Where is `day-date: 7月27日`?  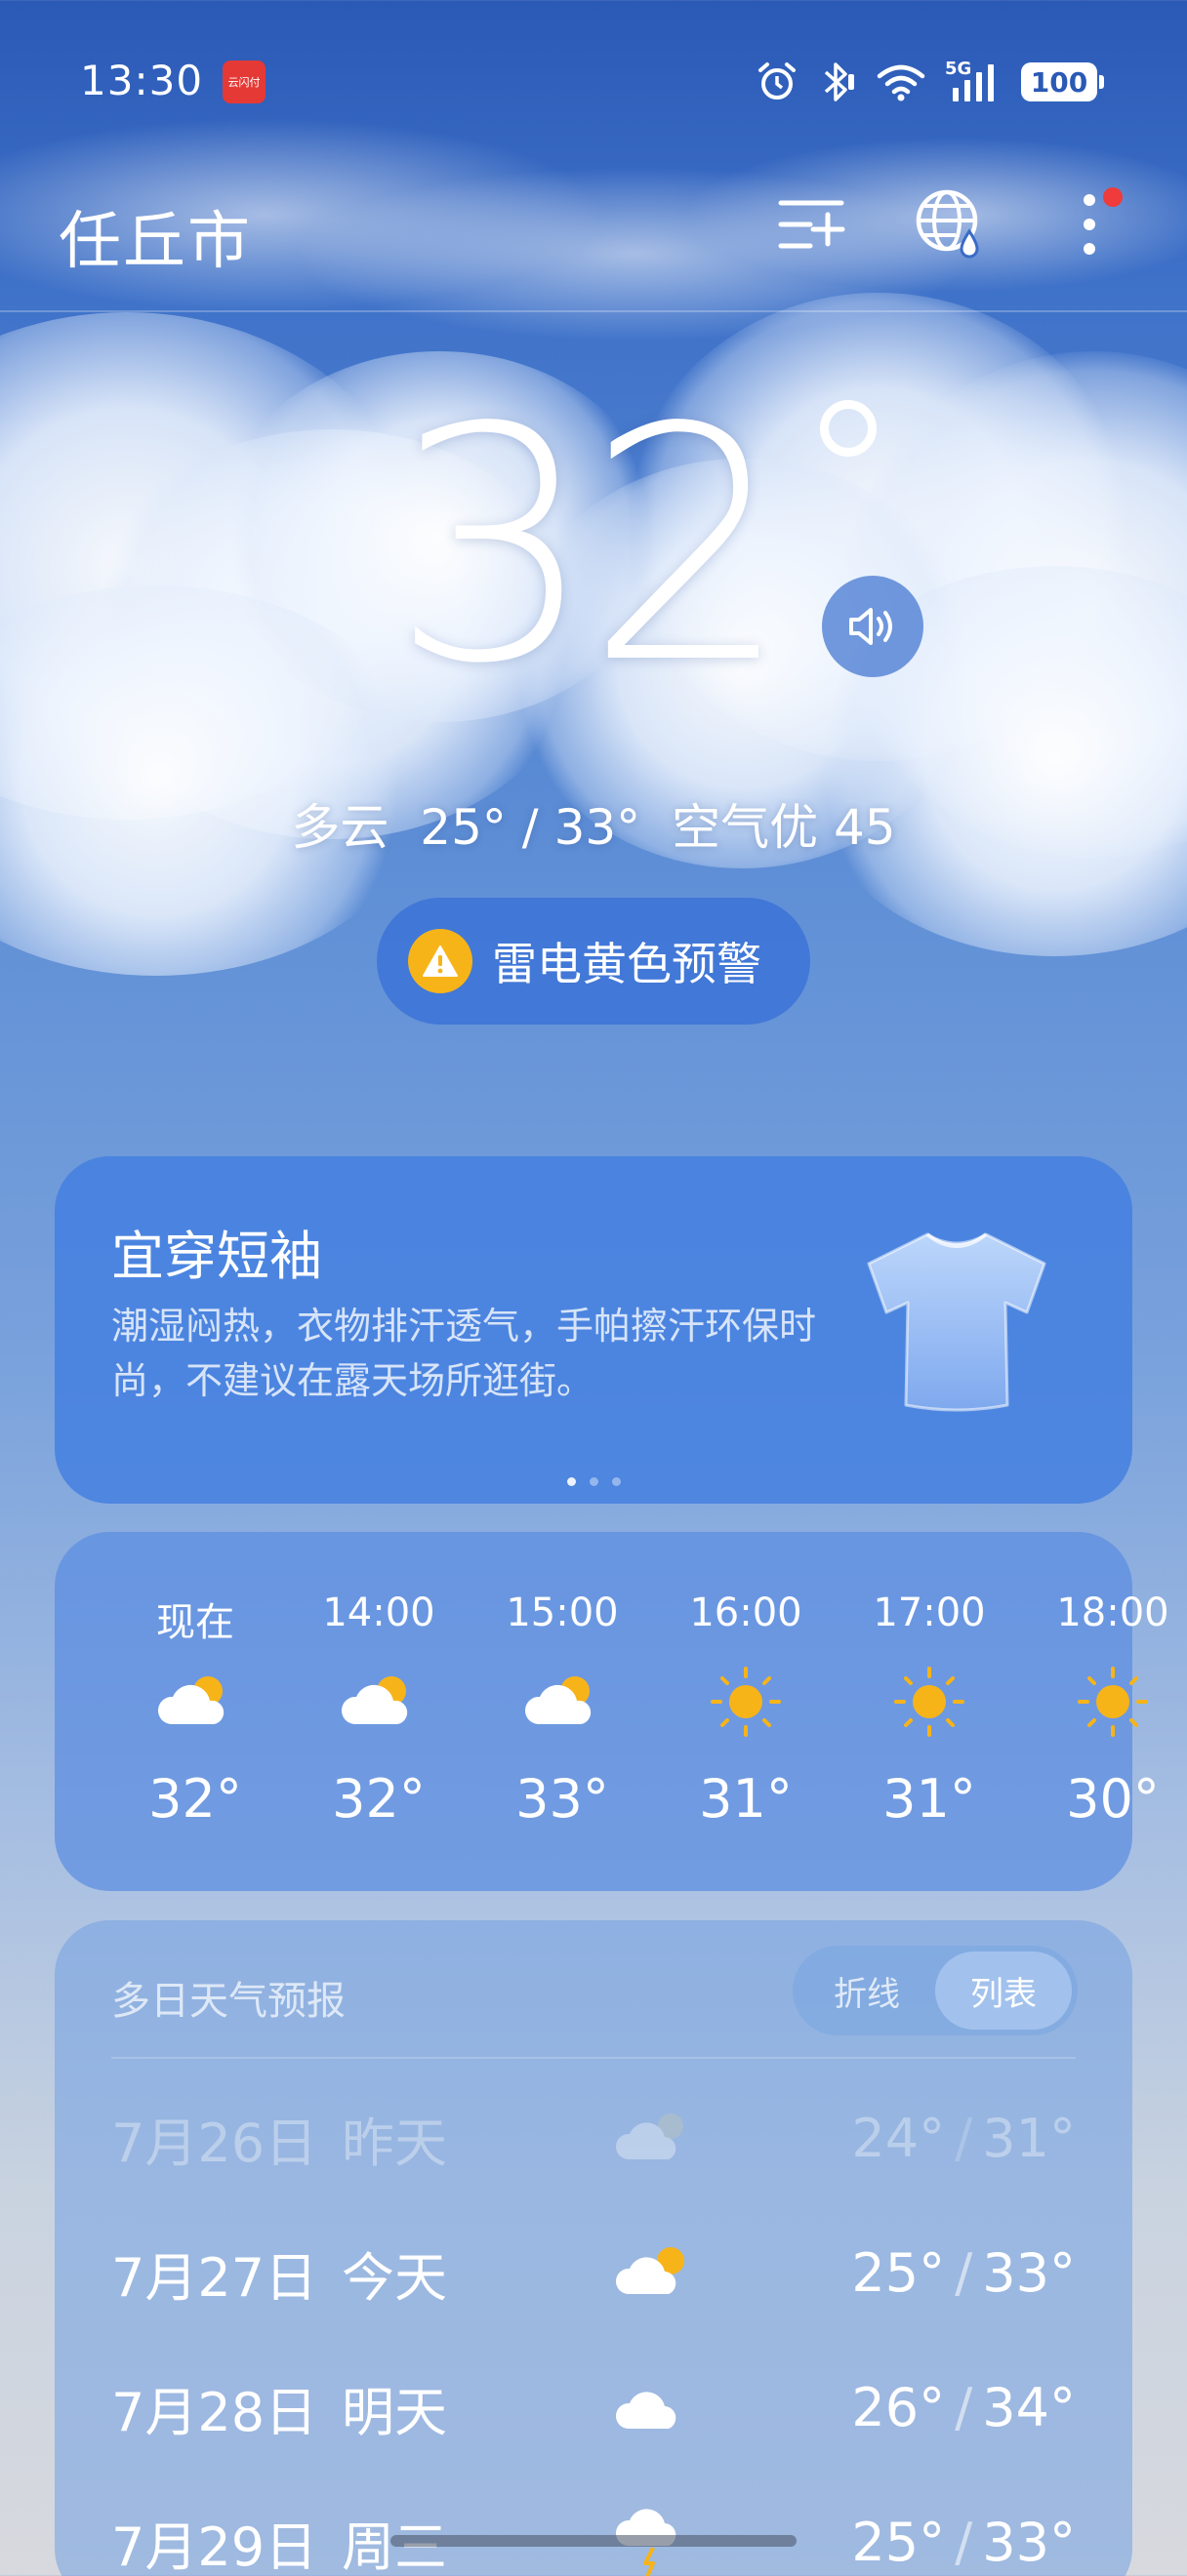
day-date: 7月27日 is located at coordinates (214, 2277).